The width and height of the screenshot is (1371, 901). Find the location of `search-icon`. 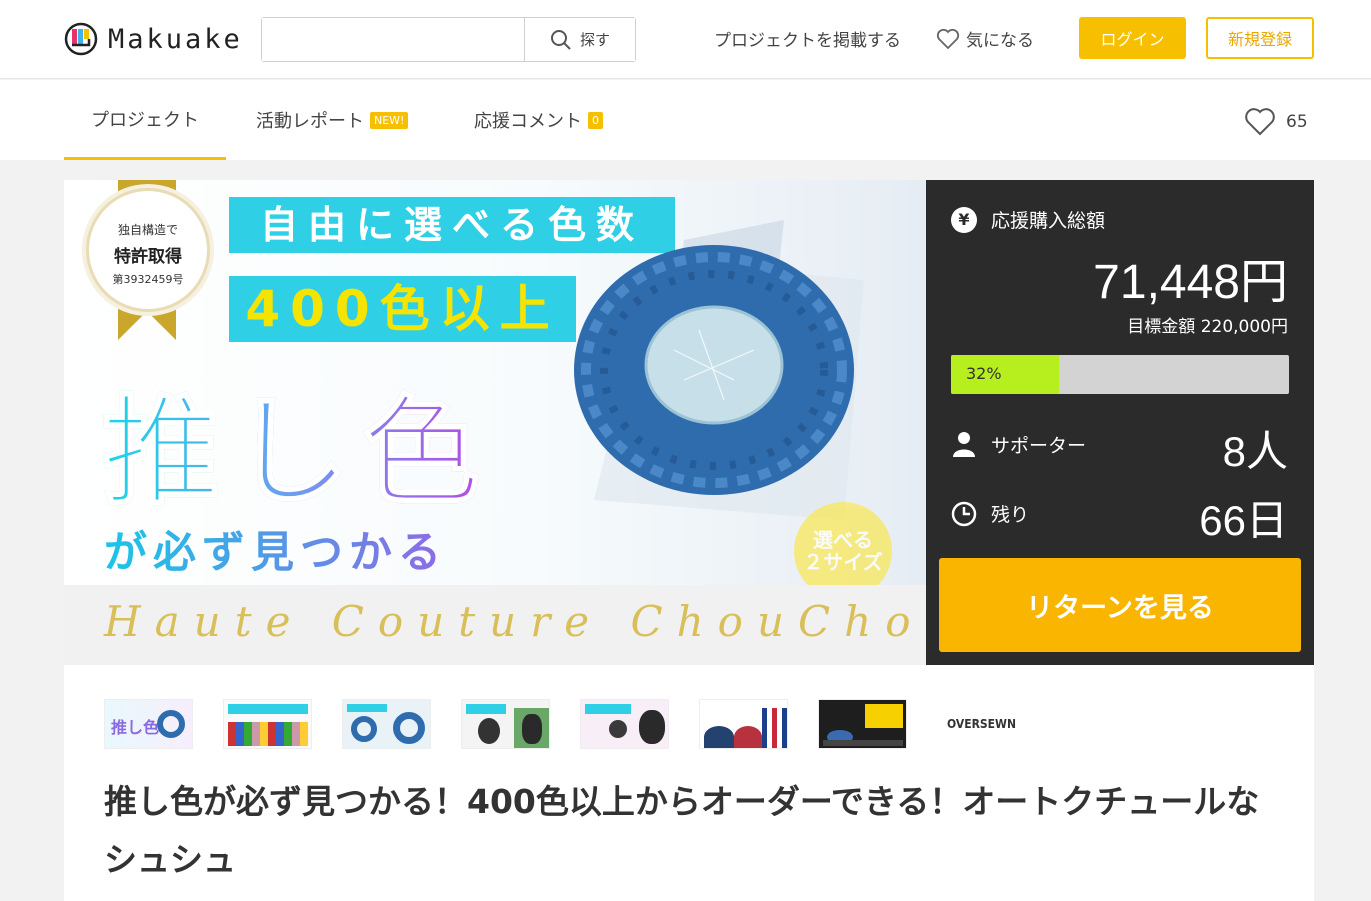

search-icon is located at coordinates (560, 39).